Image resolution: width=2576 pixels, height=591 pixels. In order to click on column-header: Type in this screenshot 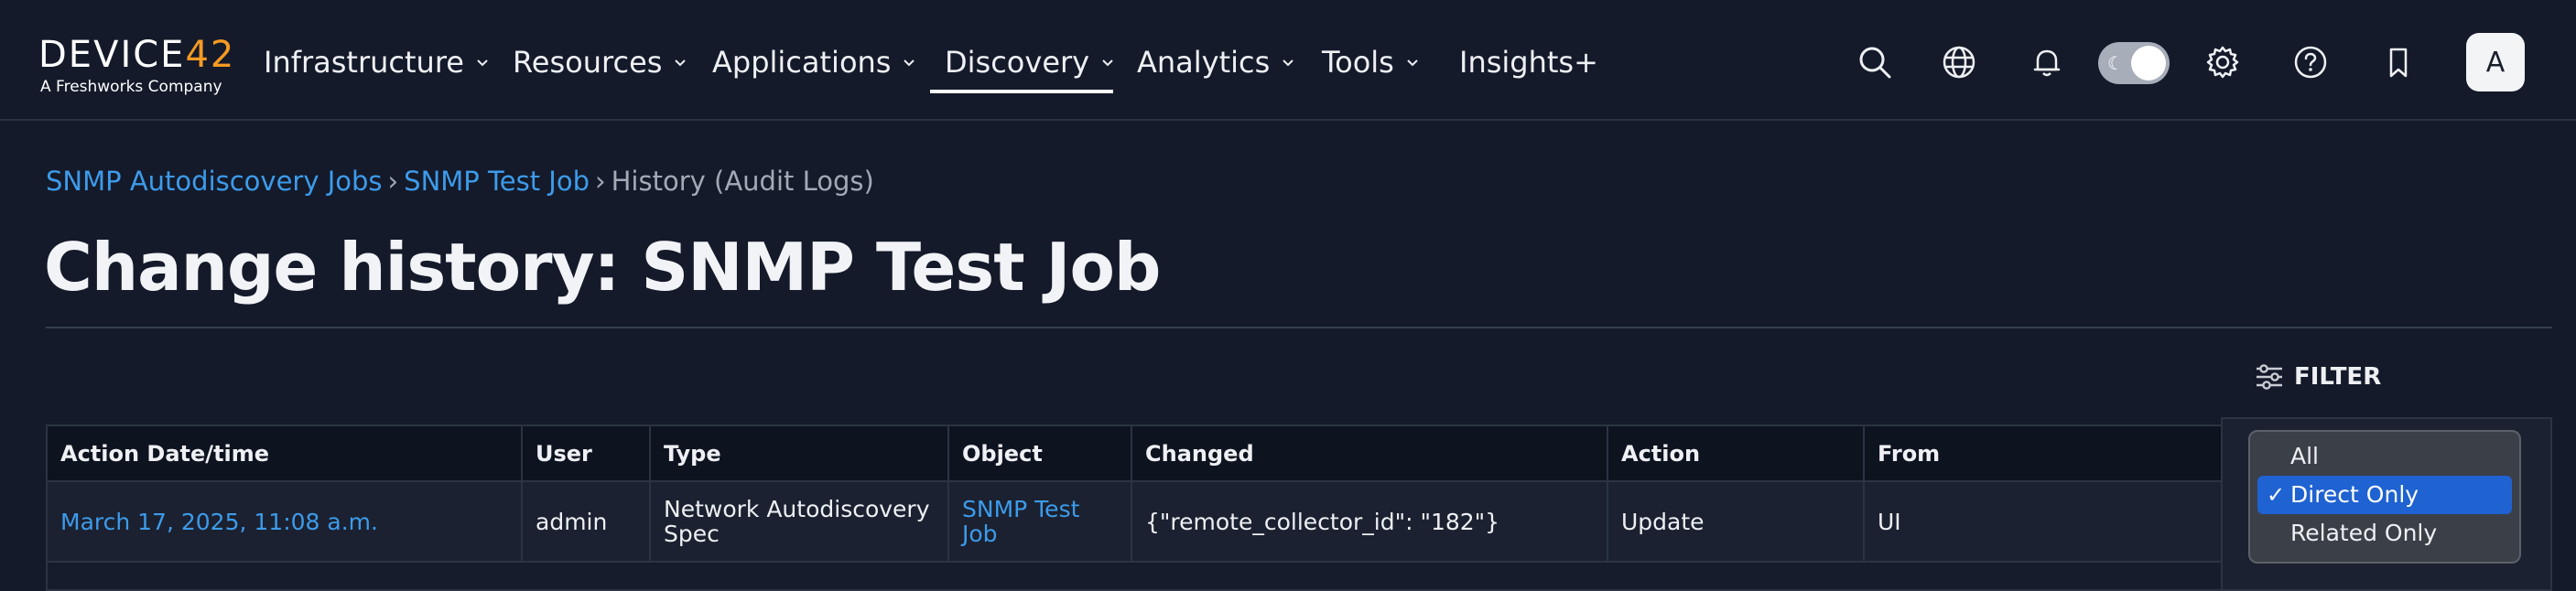, I will do `click(800, 454)`.